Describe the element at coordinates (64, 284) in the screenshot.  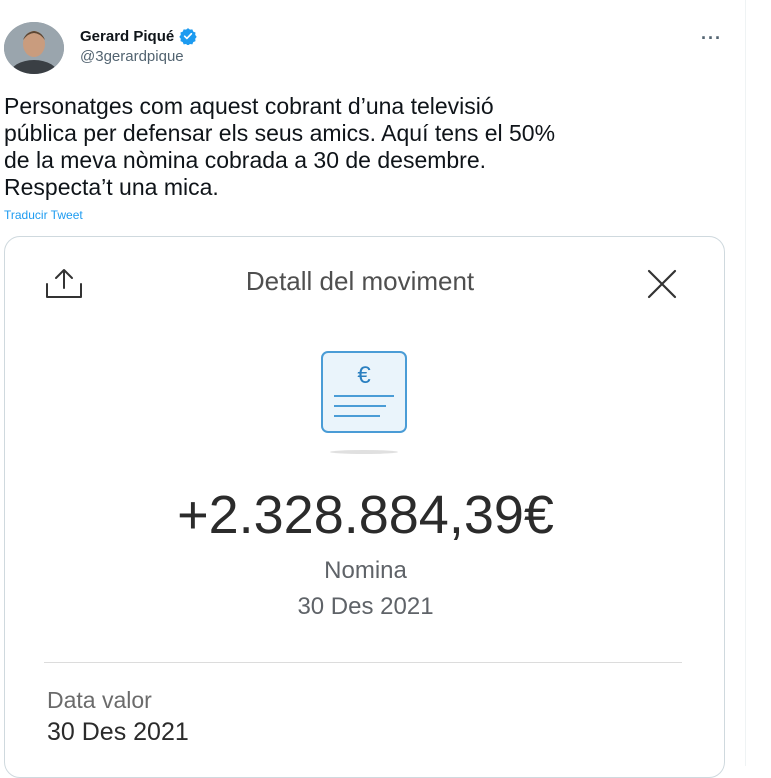
I see `share-icon` at that location.